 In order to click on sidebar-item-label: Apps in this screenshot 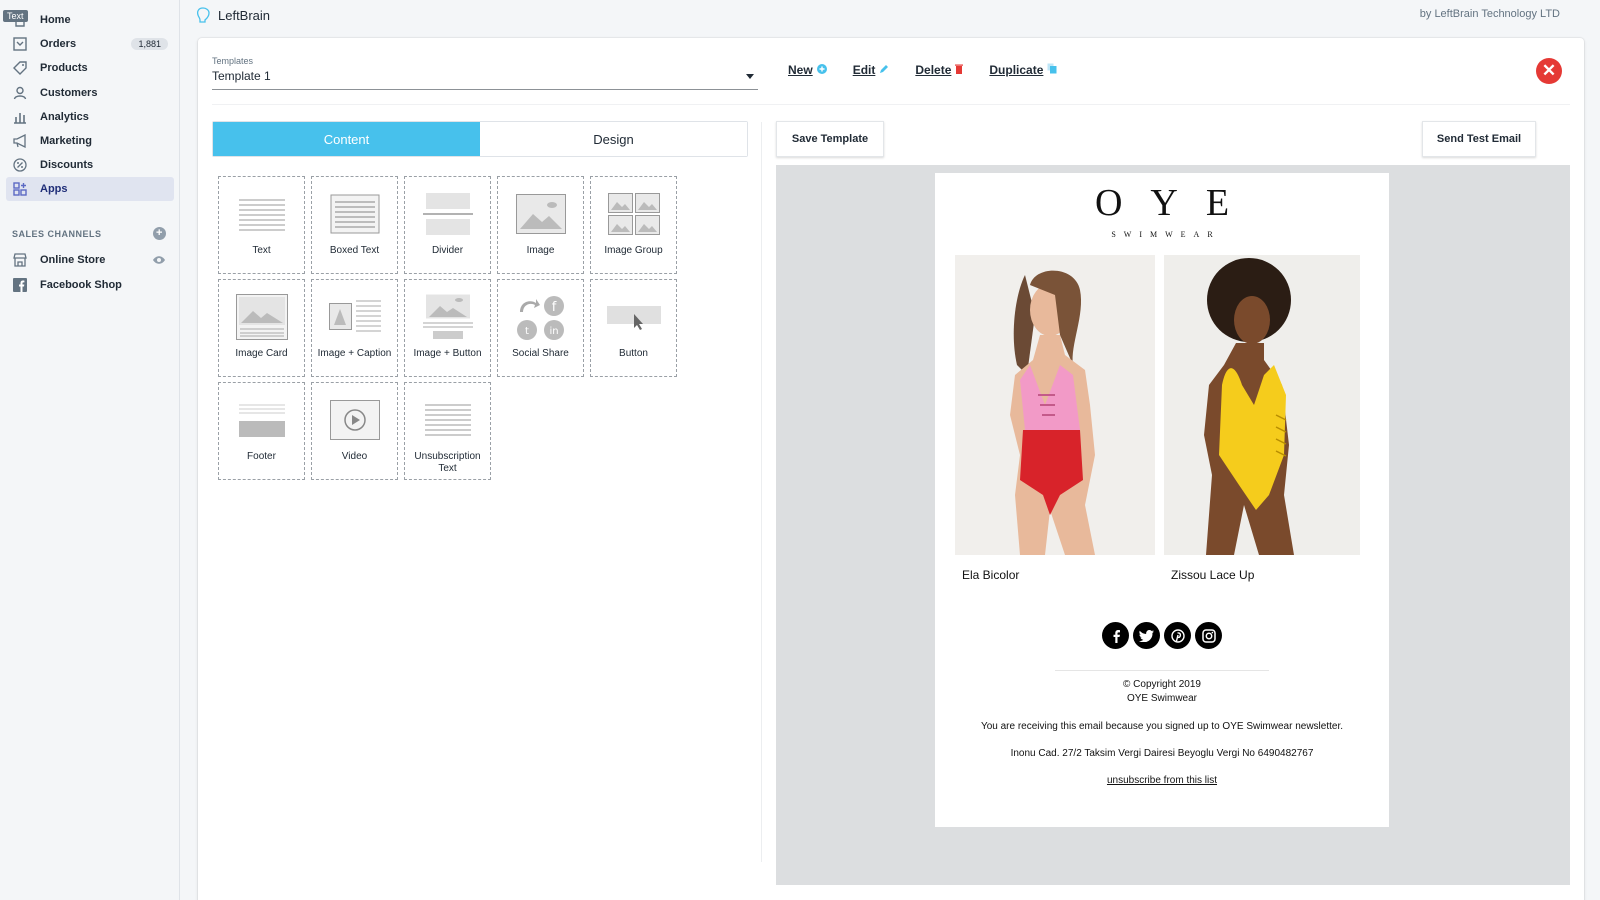, I will do `click(54, 189)`.